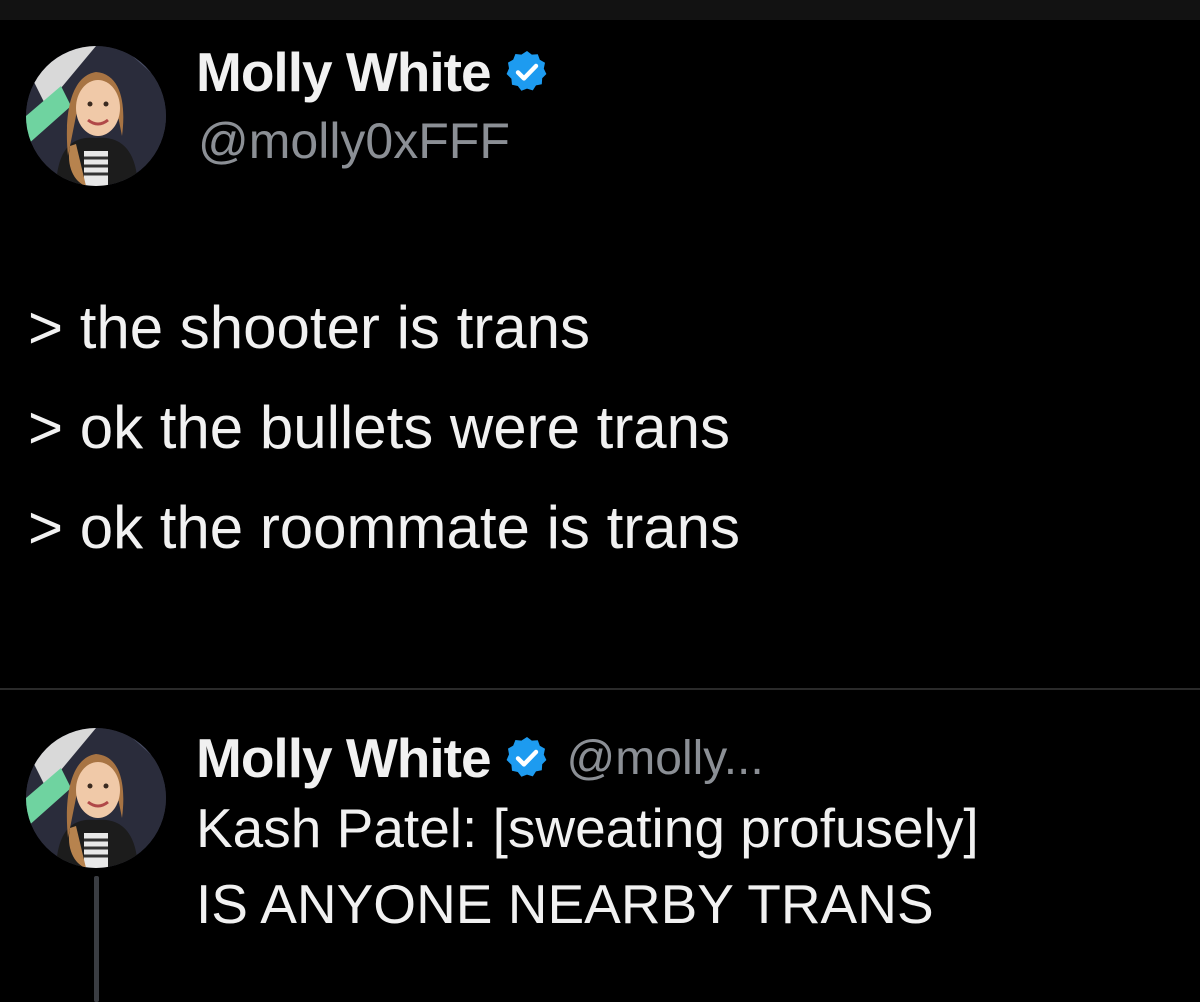 This screenshot has height=1002, width=1200. I want to click on tweet-header: Molly White, so click(373, 72).